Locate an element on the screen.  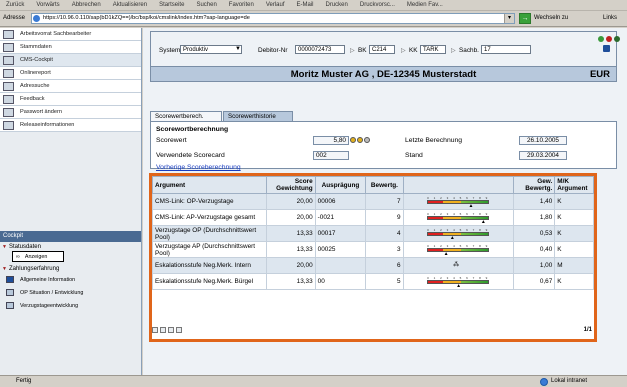
sidebar-item-label: CMS-Cockpit is located at coordinates (36, 60).